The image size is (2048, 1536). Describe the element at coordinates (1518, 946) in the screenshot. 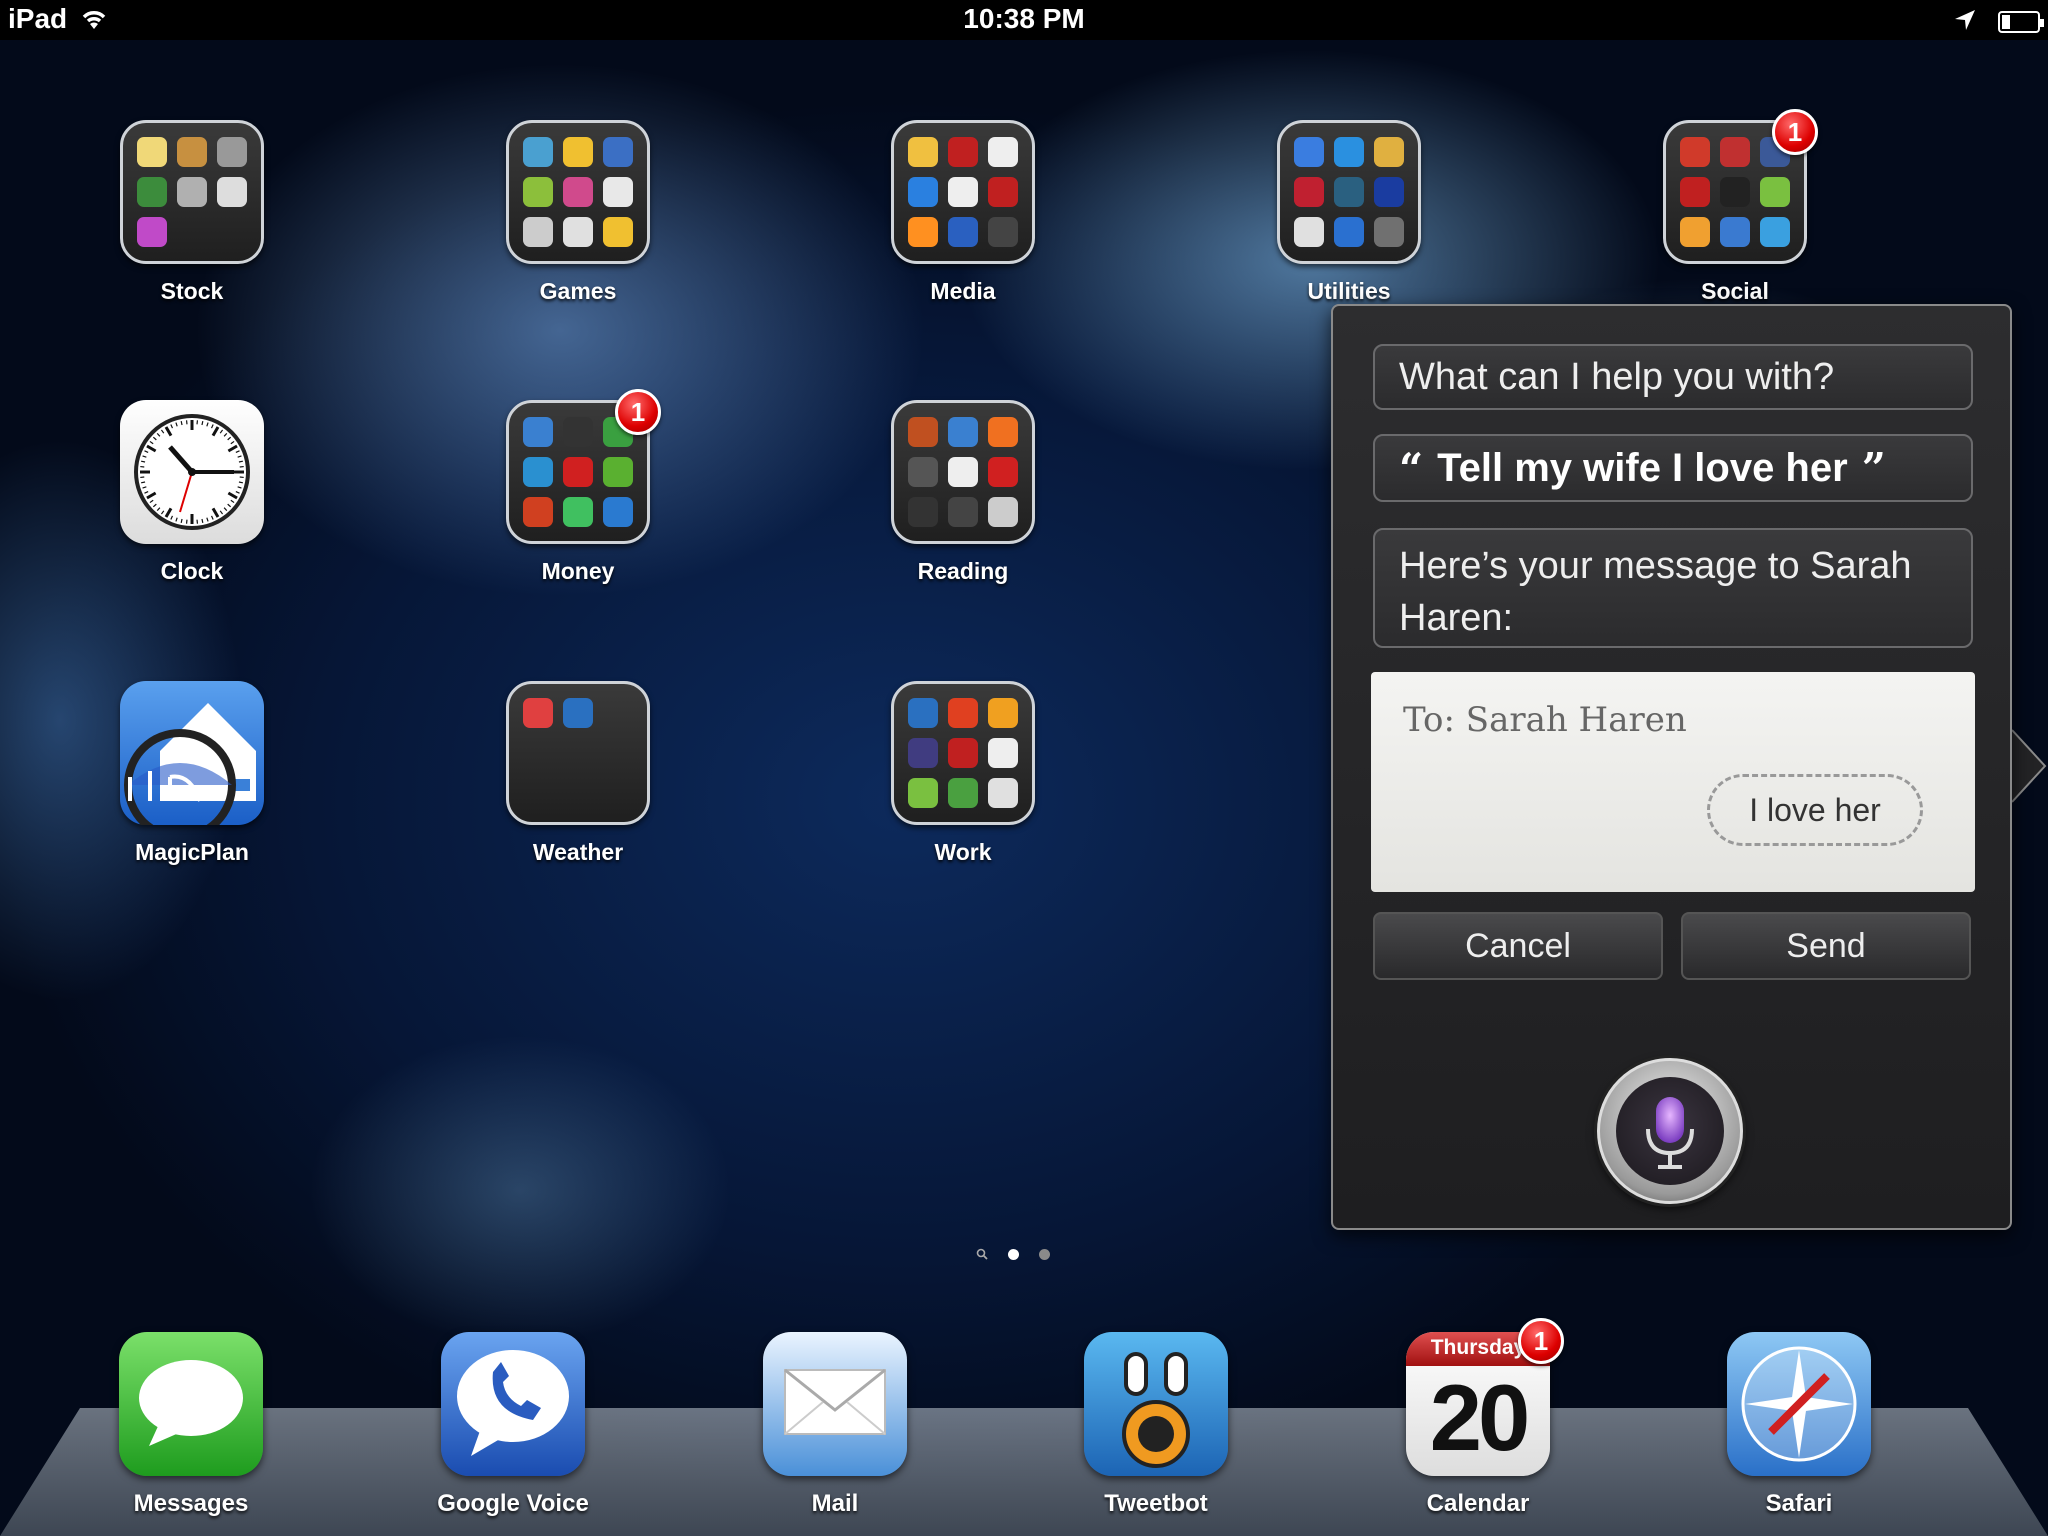

I see `cancel-button: Cancel` at that location.